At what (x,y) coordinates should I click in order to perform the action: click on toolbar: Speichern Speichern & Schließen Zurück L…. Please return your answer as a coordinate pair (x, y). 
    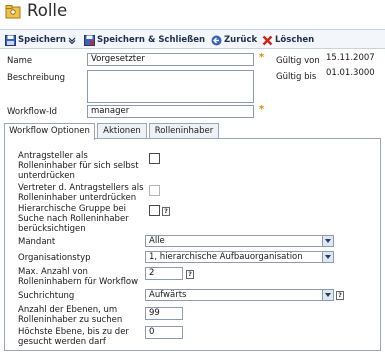
    Looking at the image, I should click on (192, 39).